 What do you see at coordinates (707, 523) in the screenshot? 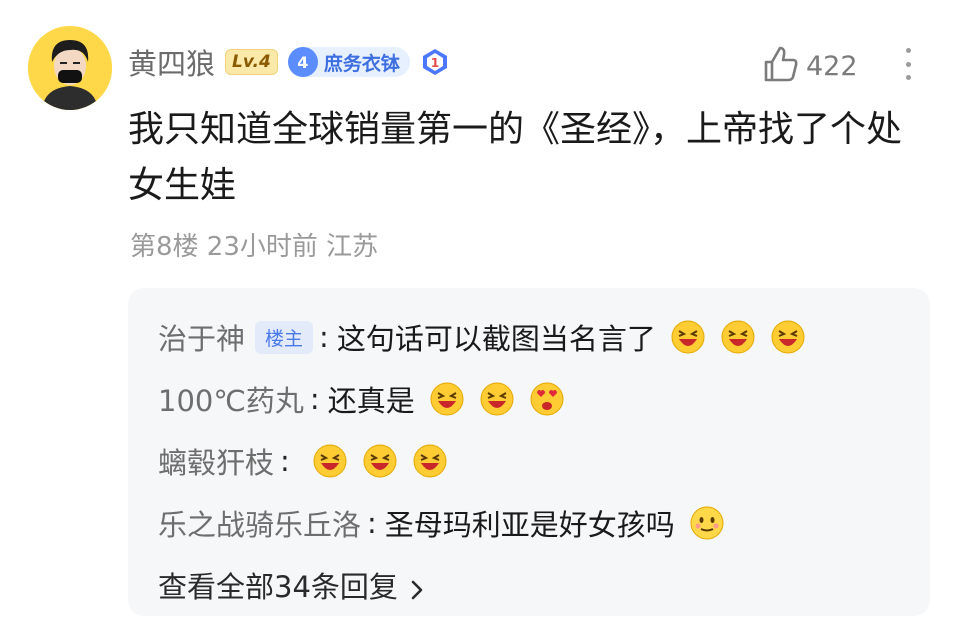
I see `awkward-smile-emoji` at bounding box center [707, 523].